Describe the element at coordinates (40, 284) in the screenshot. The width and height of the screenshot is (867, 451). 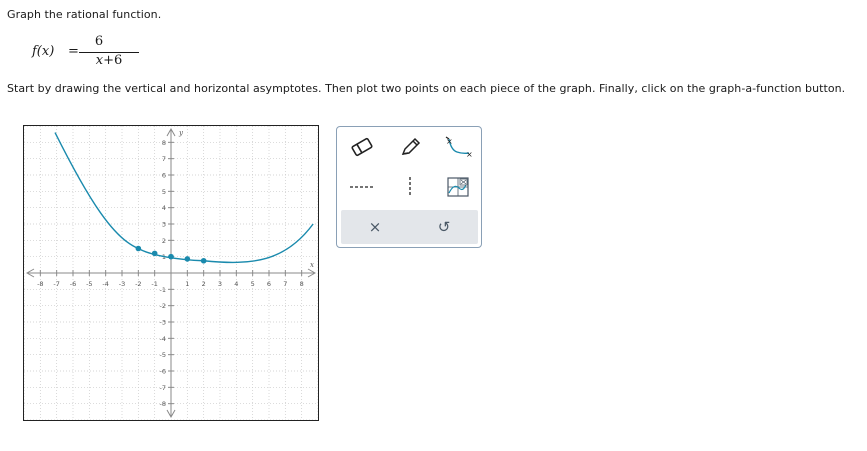
I see `x-tick-label: -8` at that location.